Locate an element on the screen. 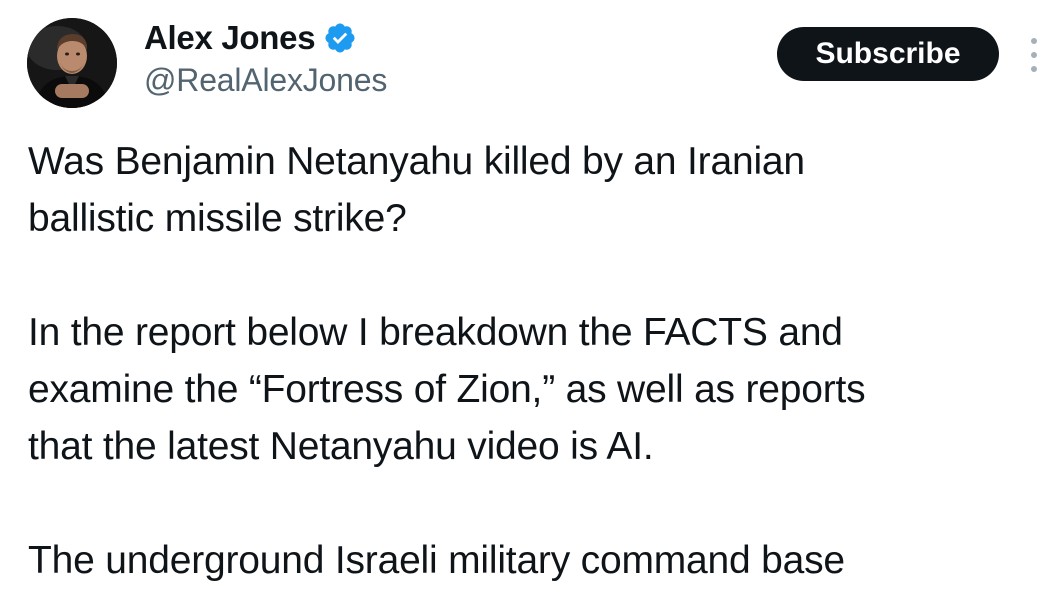 This screenshot has height=594, width=1056. author-info: Alex Jones @RealAlexJones is located at coordinates (265, 58).